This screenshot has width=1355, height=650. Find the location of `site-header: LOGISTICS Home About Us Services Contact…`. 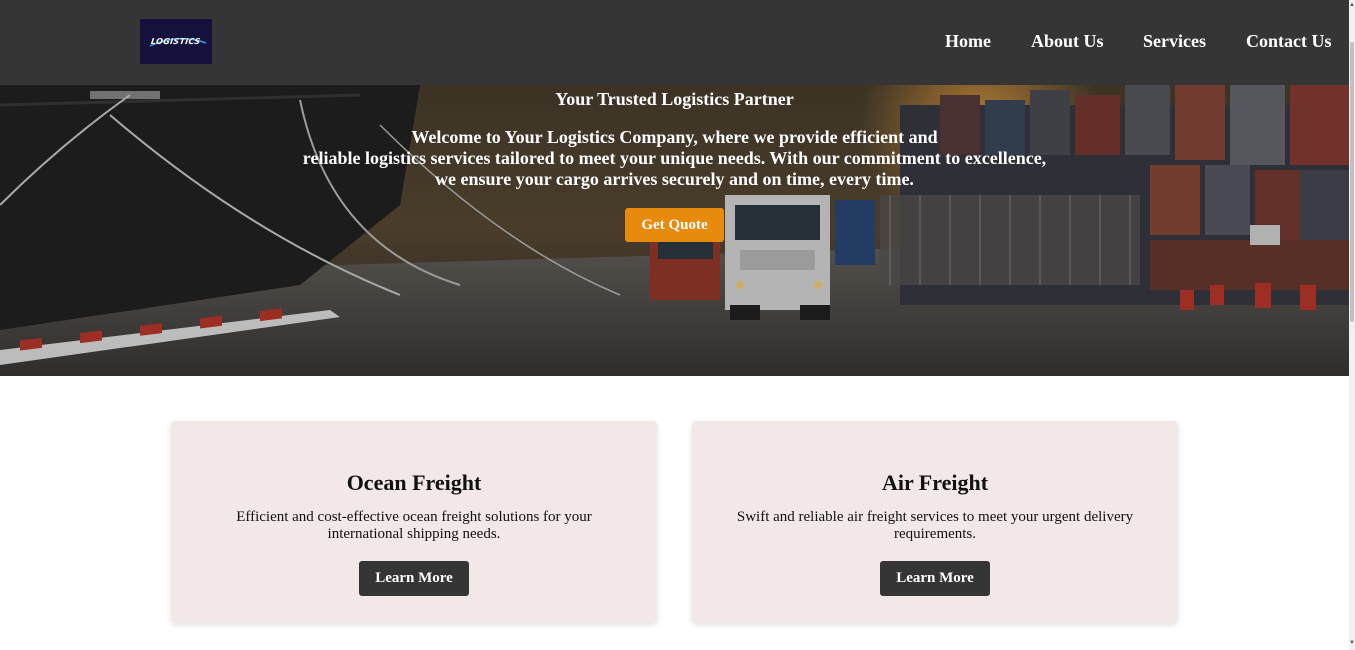

site-header: LOGISTICS Home About Us Services Contact… is located at coordinates (674, 42).